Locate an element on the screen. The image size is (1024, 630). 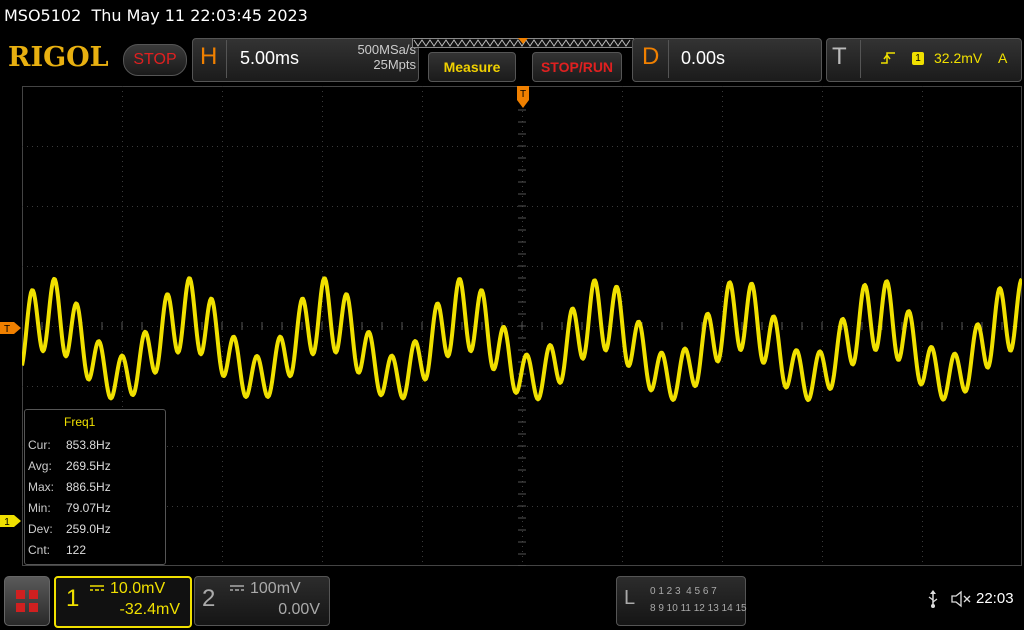
trigger-position-strip is located at coordinates (523, 43).